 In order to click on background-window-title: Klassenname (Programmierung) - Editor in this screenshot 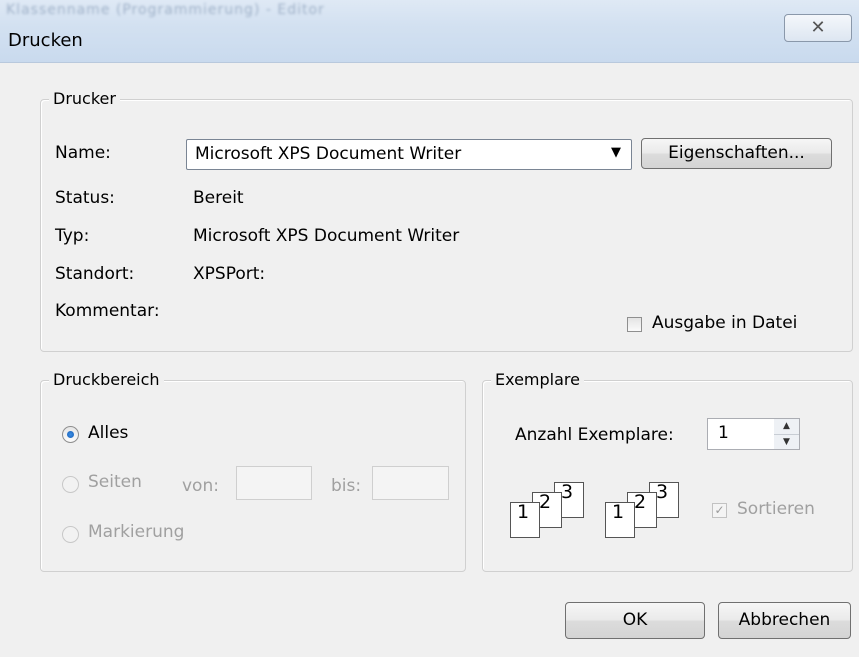, I will do `click(165, 10)`.